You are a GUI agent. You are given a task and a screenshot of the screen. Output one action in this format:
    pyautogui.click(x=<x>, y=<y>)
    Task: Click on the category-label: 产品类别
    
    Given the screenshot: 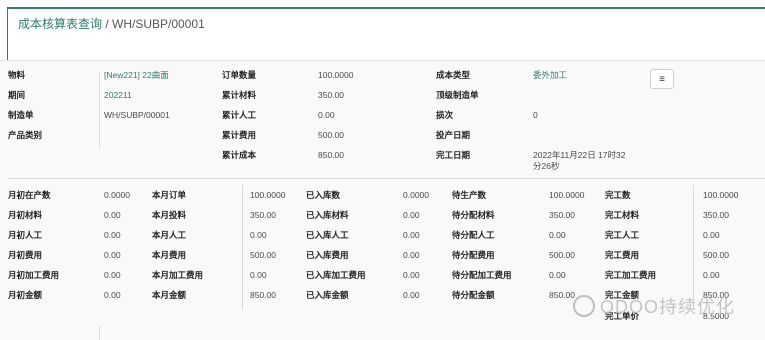 What is the action you would take?
    pyautogui.click(x=25, y=135)
    